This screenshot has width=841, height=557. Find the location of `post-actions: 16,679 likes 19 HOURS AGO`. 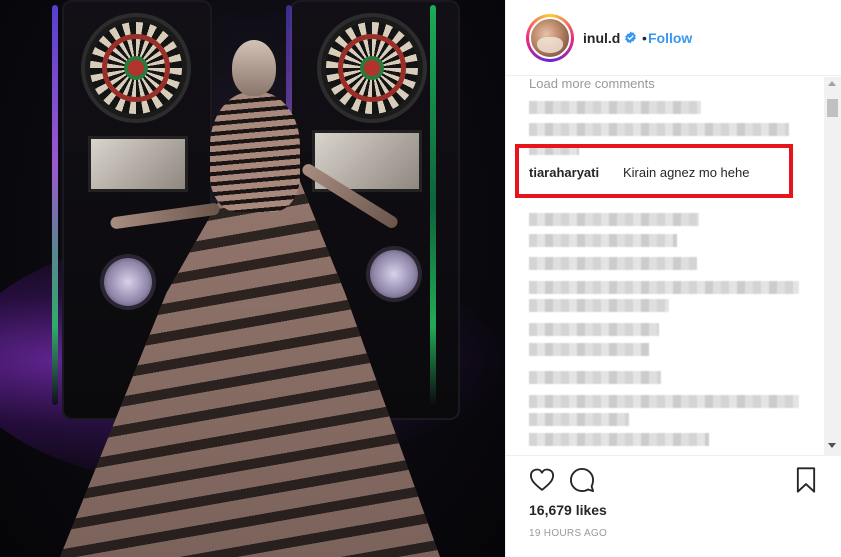

post-actions: 16,679 likes 19 HOURS AGO is located at coordinates (673, 506).